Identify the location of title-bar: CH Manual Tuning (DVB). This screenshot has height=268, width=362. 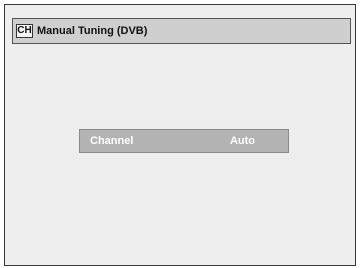
(181, 31).